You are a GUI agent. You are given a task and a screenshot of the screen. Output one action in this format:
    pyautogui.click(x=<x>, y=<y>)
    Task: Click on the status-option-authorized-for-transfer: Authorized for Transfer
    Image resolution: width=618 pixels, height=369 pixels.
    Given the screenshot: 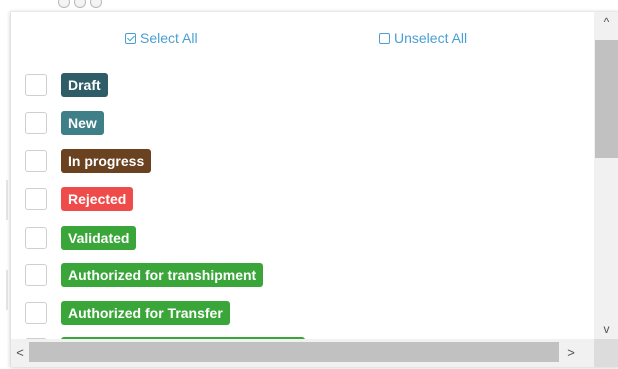 What is the action you would take?
    pyautogui.click(x=127, y=313)
    